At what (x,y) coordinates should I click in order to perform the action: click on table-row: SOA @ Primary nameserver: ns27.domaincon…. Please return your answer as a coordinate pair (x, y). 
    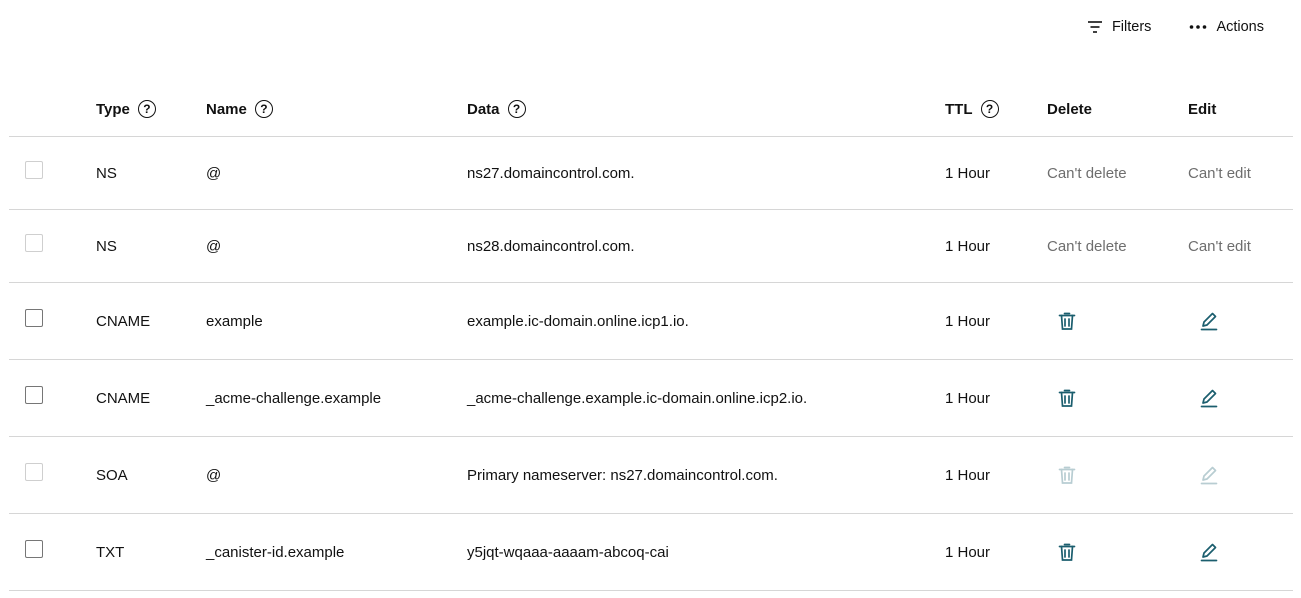
    Looking at the image, I should click on (651, 475).